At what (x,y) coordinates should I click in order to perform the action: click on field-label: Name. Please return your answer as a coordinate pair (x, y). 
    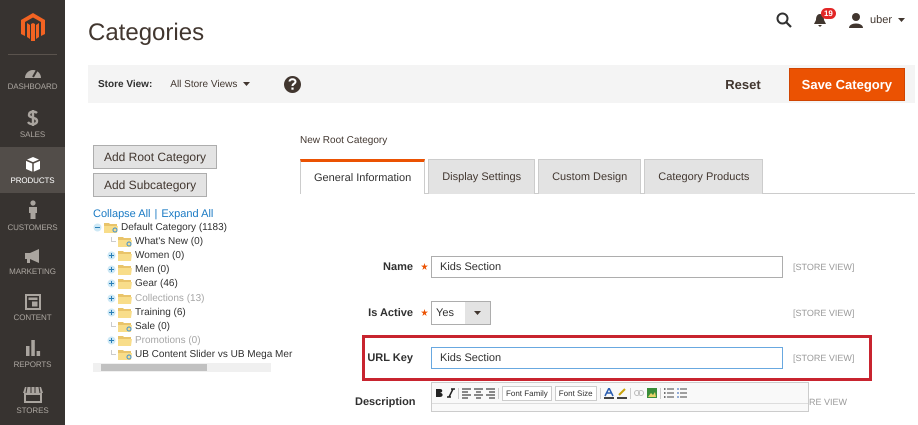
    Looking at the image, I should click on (398, 267).